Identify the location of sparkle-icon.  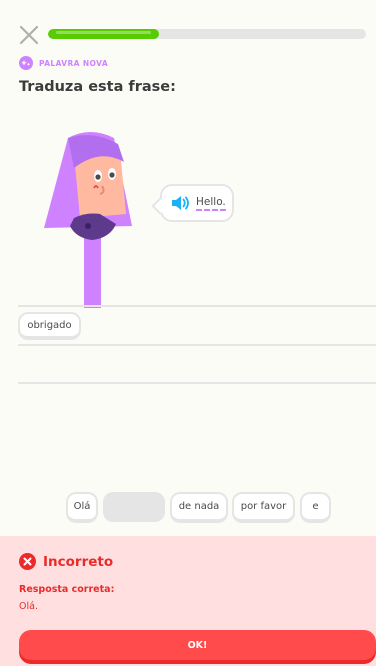
(26, 63).